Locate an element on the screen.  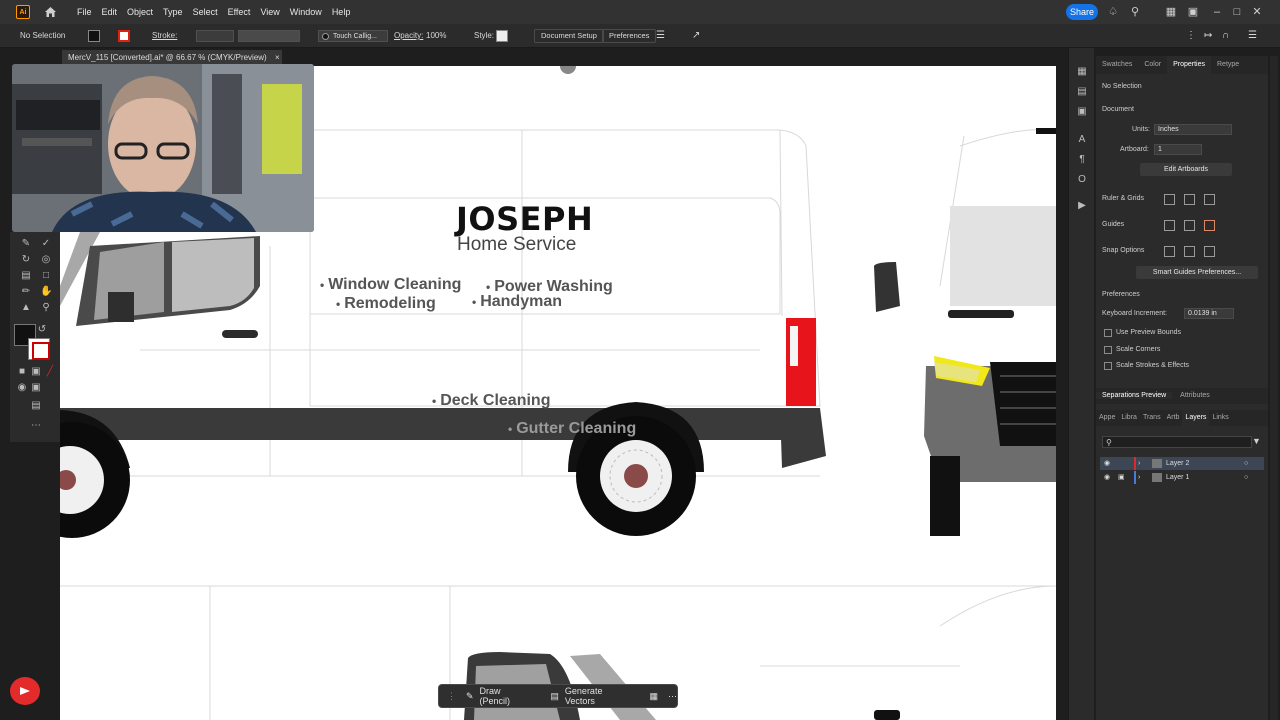
paintbrush-tool-icon: ✎ is located at coordinates (26, 244).